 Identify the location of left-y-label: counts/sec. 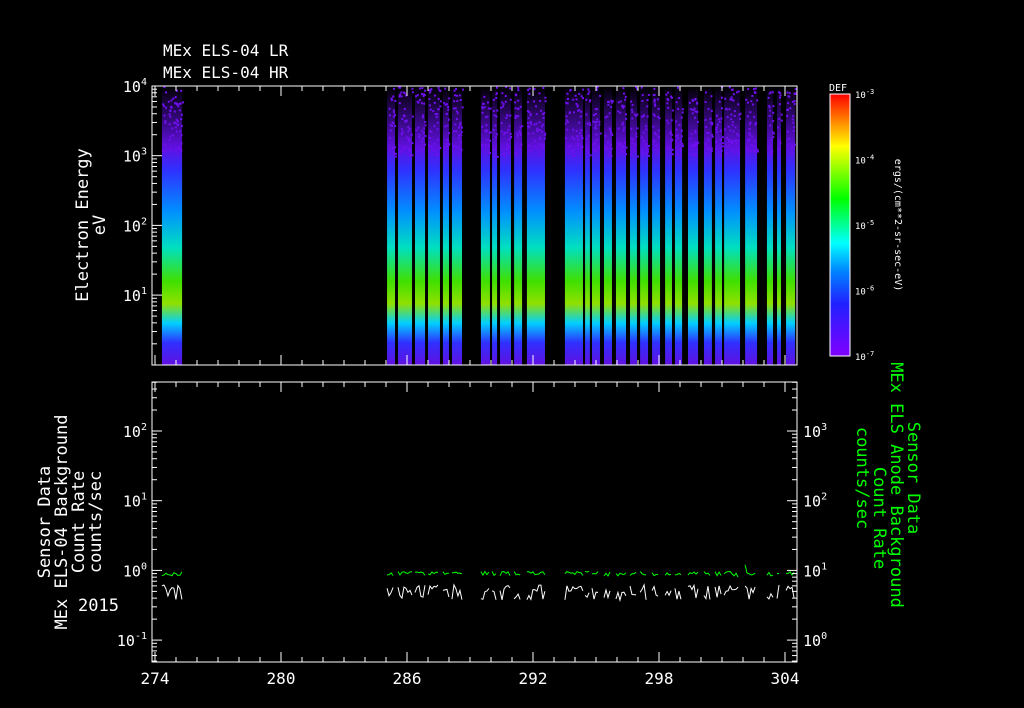
(96, 522).